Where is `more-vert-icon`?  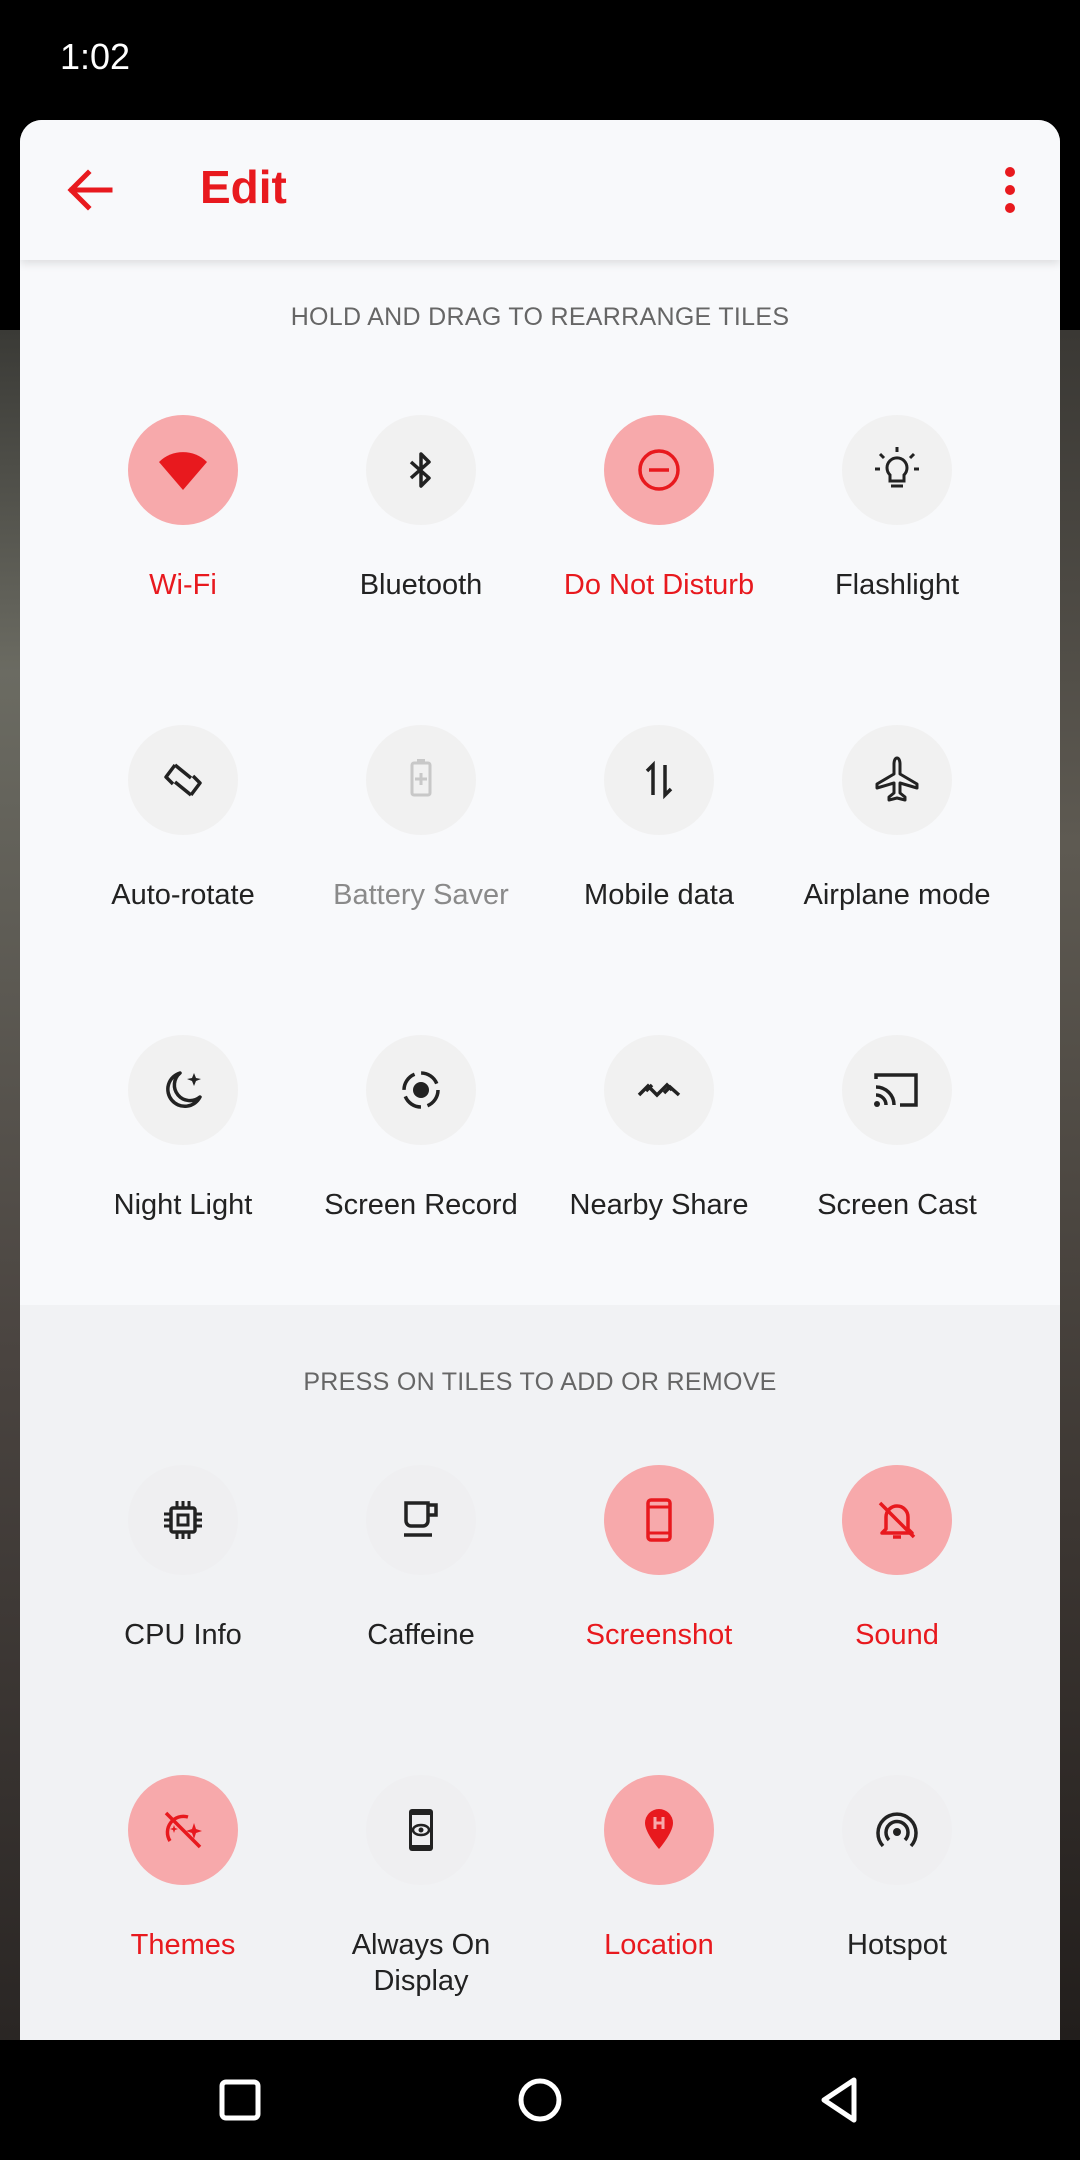
more-vert-icon is located at coordinates (1010, 190).